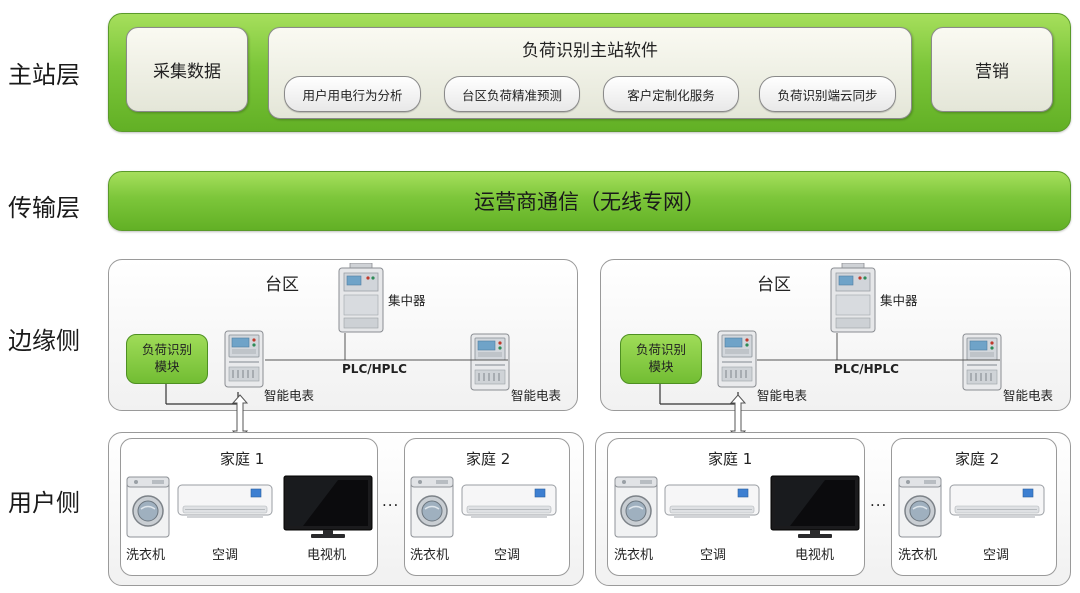  Describe the element at coordinates (782, 395) in the screenshot. I see `smart-meter-label-left-2: 智能电表` at that location.